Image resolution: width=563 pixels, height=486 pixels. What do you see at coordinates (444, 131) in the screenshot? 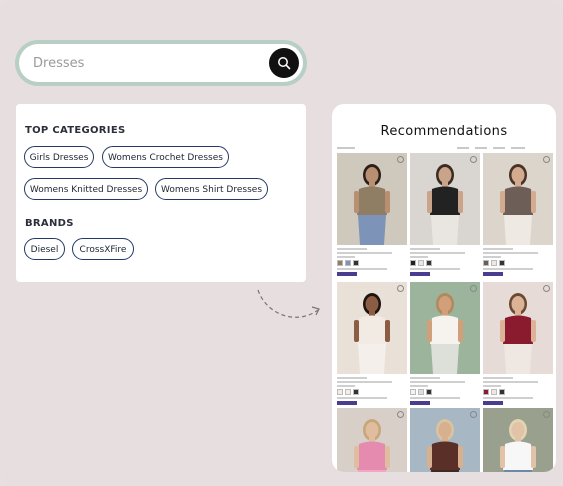
I see `recommendations-title: Recommendations` at bounding box center [444, 131].